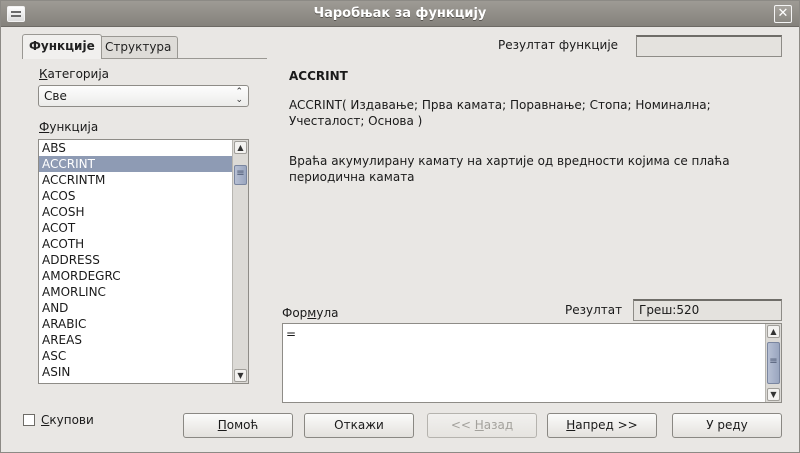 The height and width of the screenshot is (453, 800). Describe the element at coordinates (594, 310) in the screenshot. I see `result-label: Резултат` at that location.